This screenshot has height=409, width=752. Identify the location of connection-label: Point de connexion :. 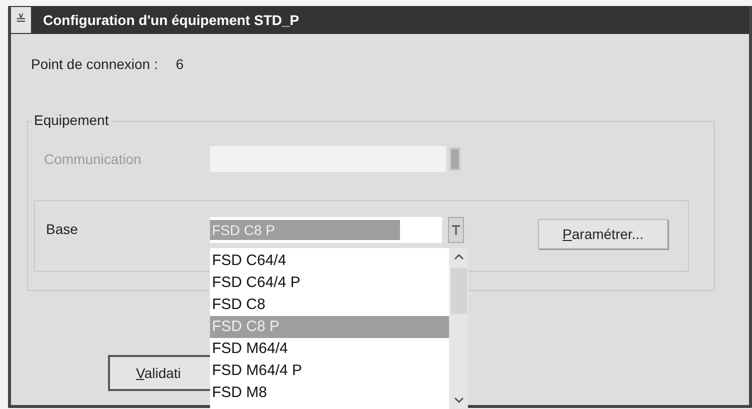
(94, 64).